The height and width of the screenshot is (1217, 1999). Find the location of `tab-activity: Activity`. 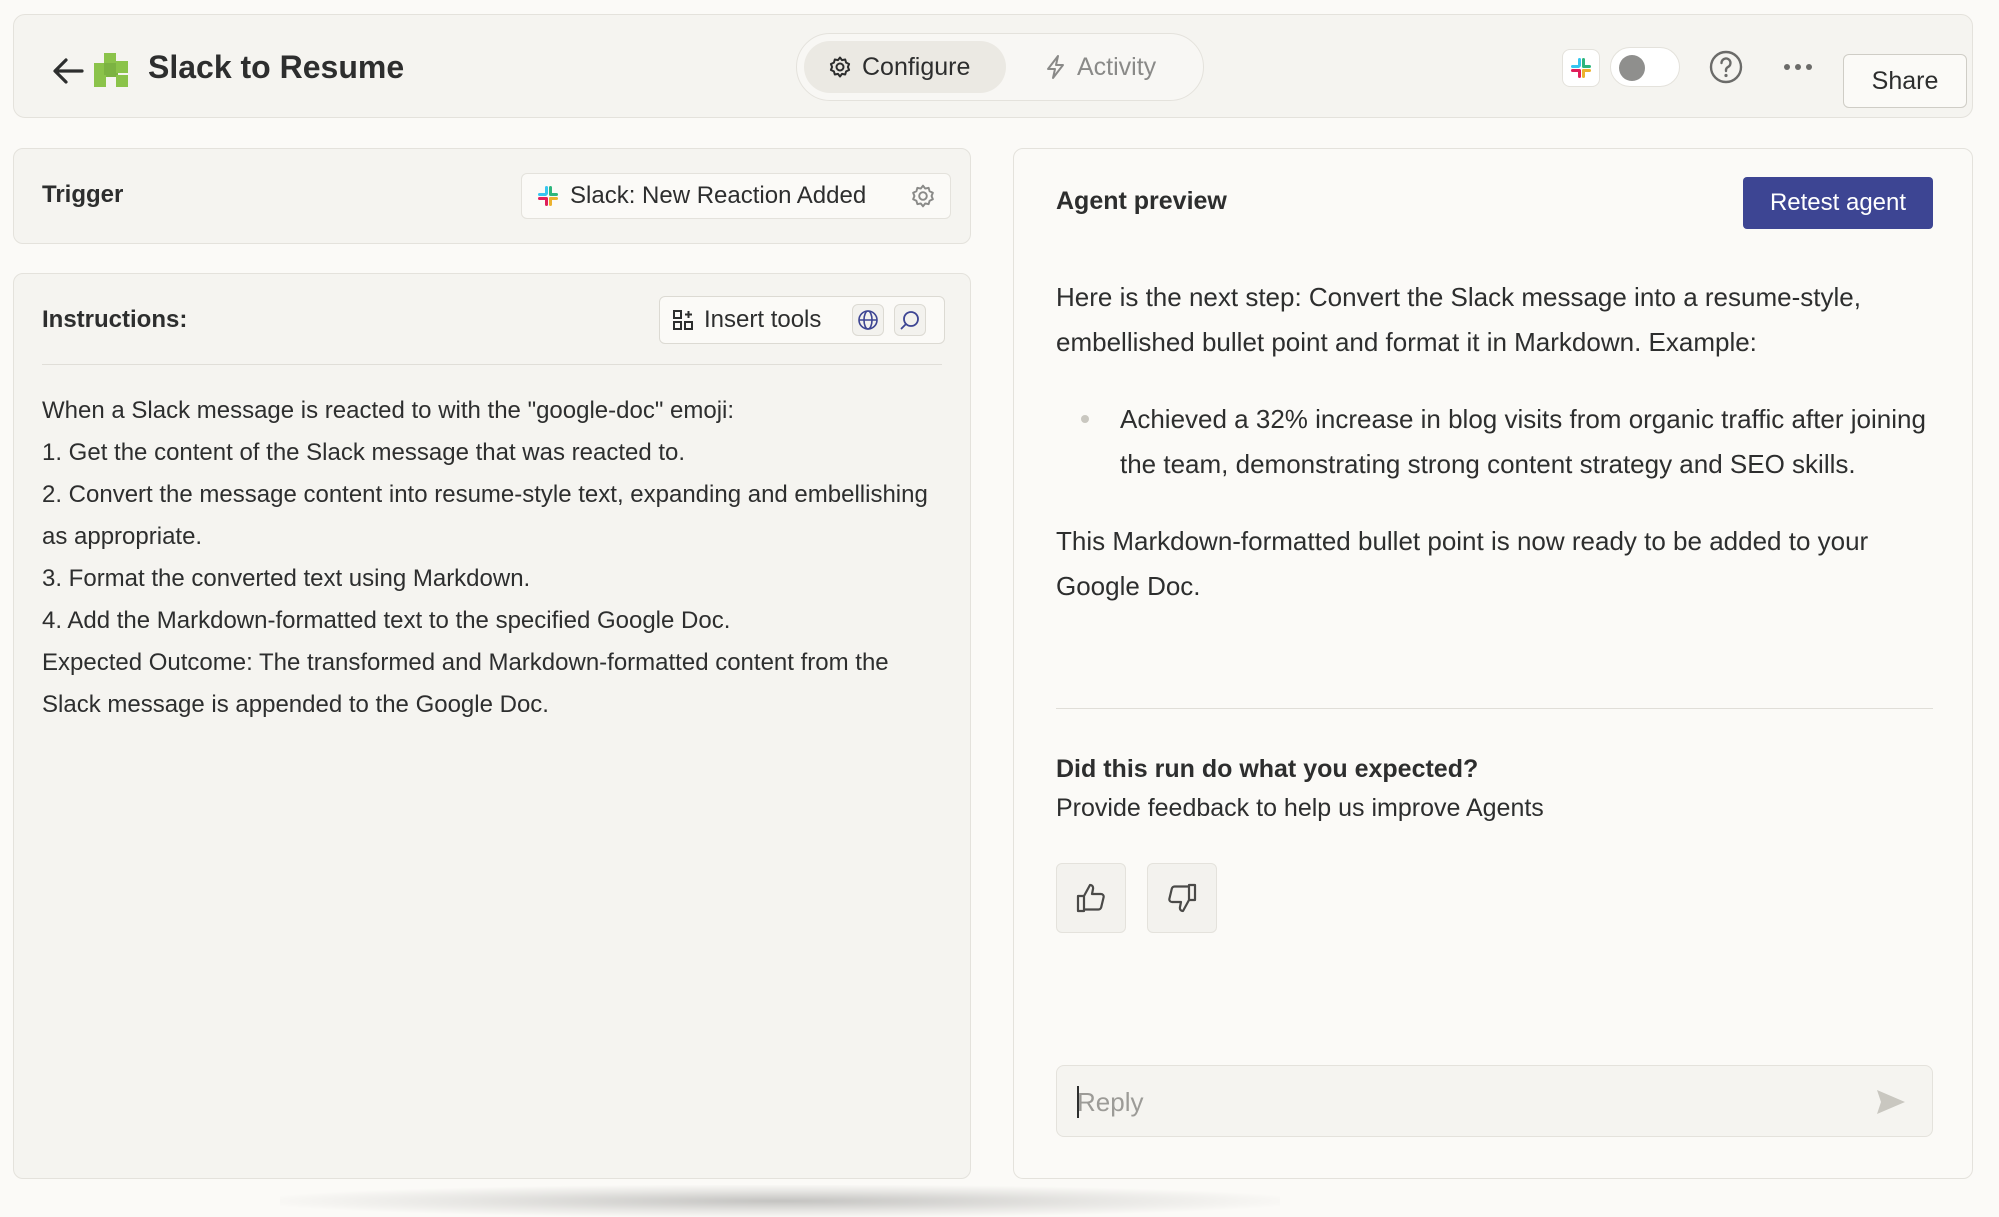

tab-activity: Activity is located at coordinates (1106, 67).